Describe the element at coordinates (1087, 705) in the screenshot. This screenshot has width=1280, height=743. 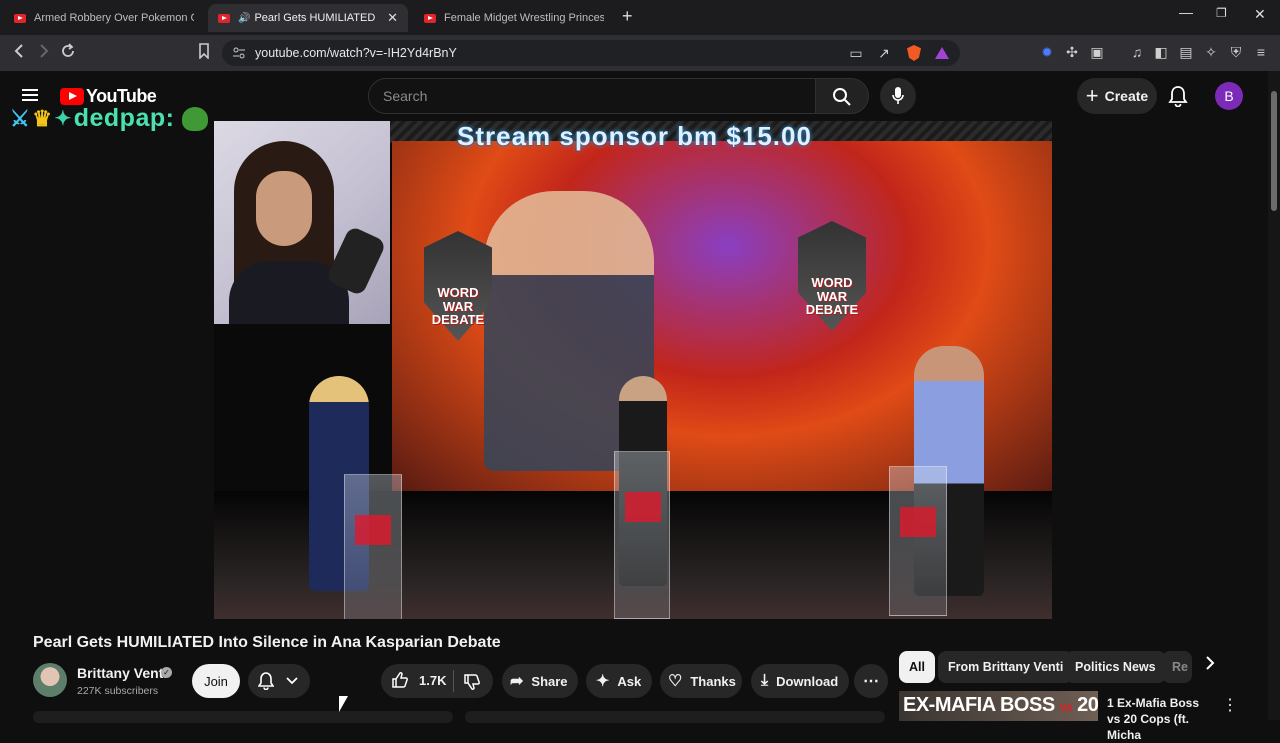
I see `thumbnail-right-text: 20 COPS` at that location.